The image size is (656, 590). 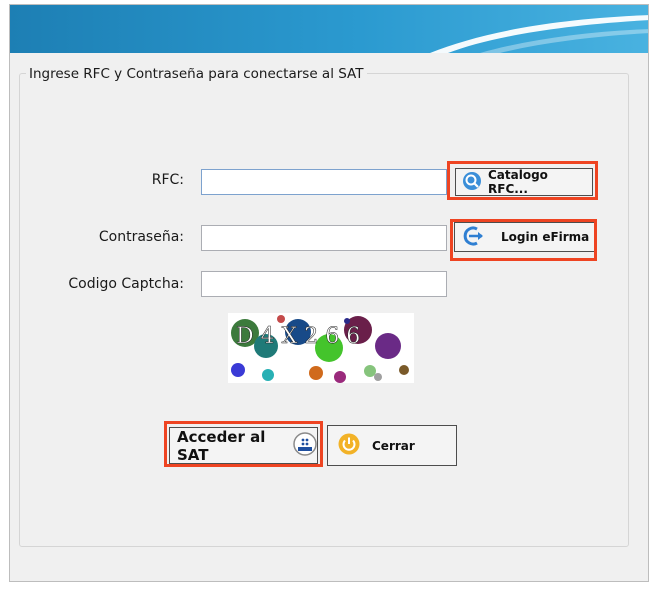 I want to click on password-input, so click(x=324, y=238).